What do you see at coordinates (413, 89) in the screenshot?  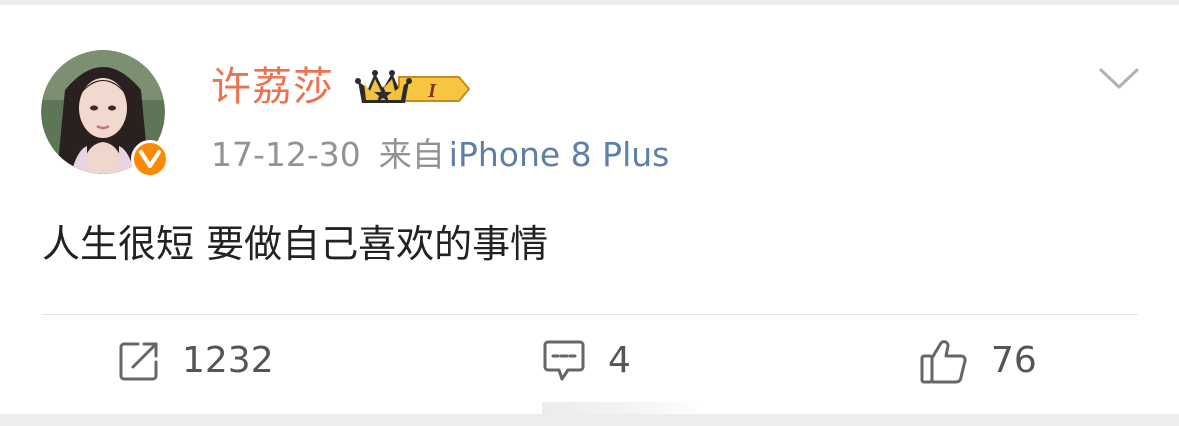 I see `crown-icon: I` at bounding box center [413, 89].